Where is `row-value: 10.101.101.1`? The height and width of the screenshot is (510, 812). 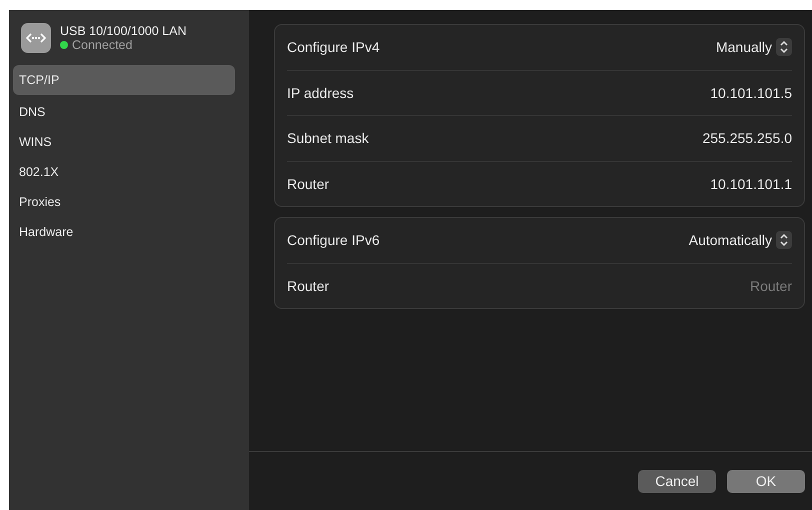
row-value: 10.101.101.1 is located at coordinates (751, 184).